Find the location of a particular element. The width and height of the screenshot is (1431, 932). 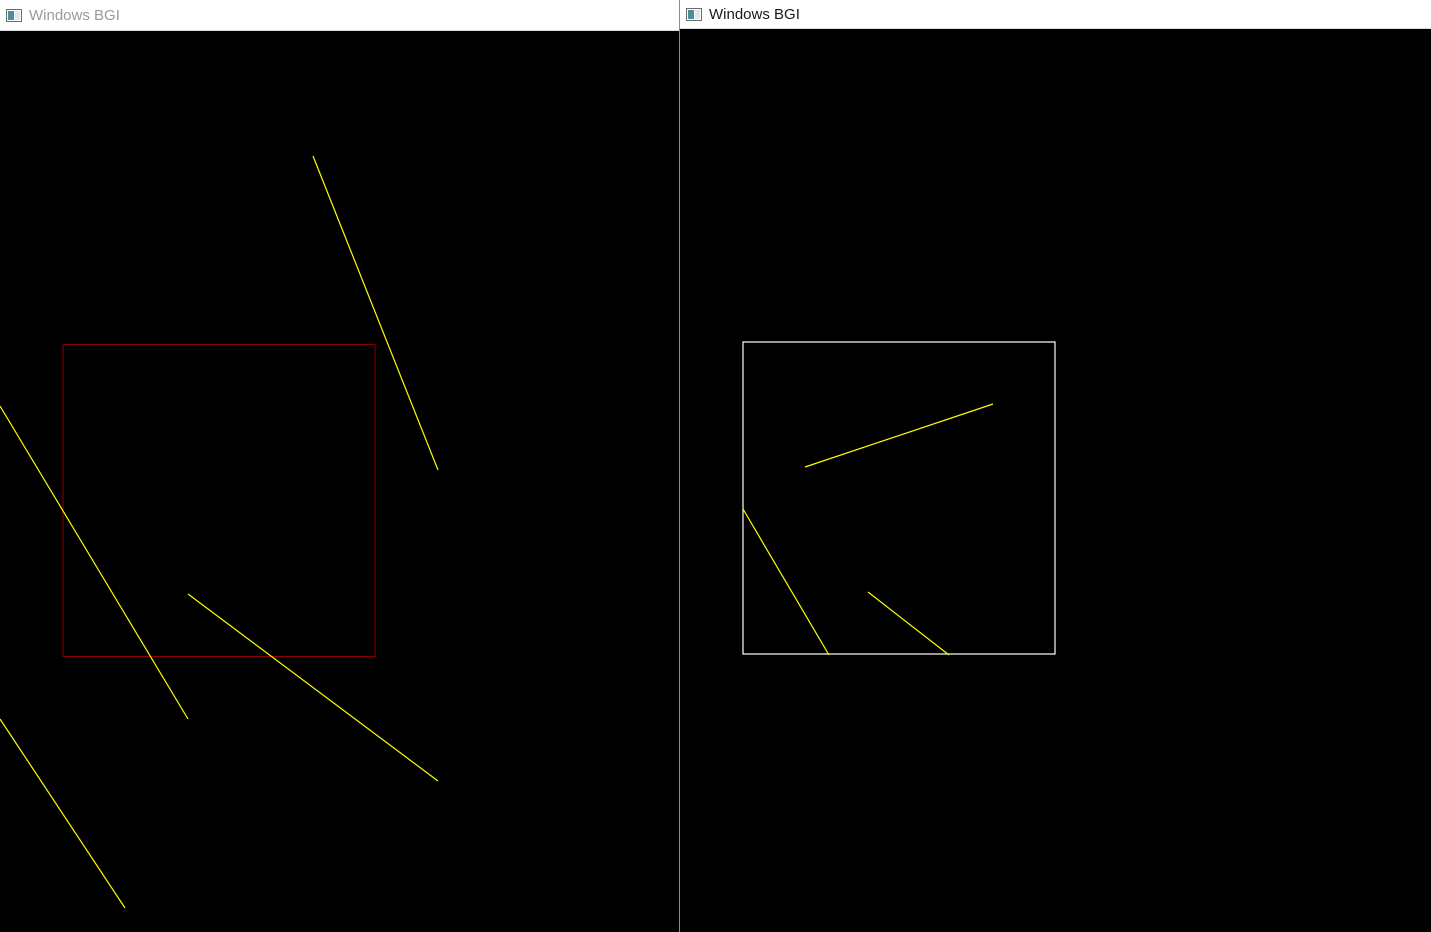

drawing-surface is located at coordinates (899, 498).